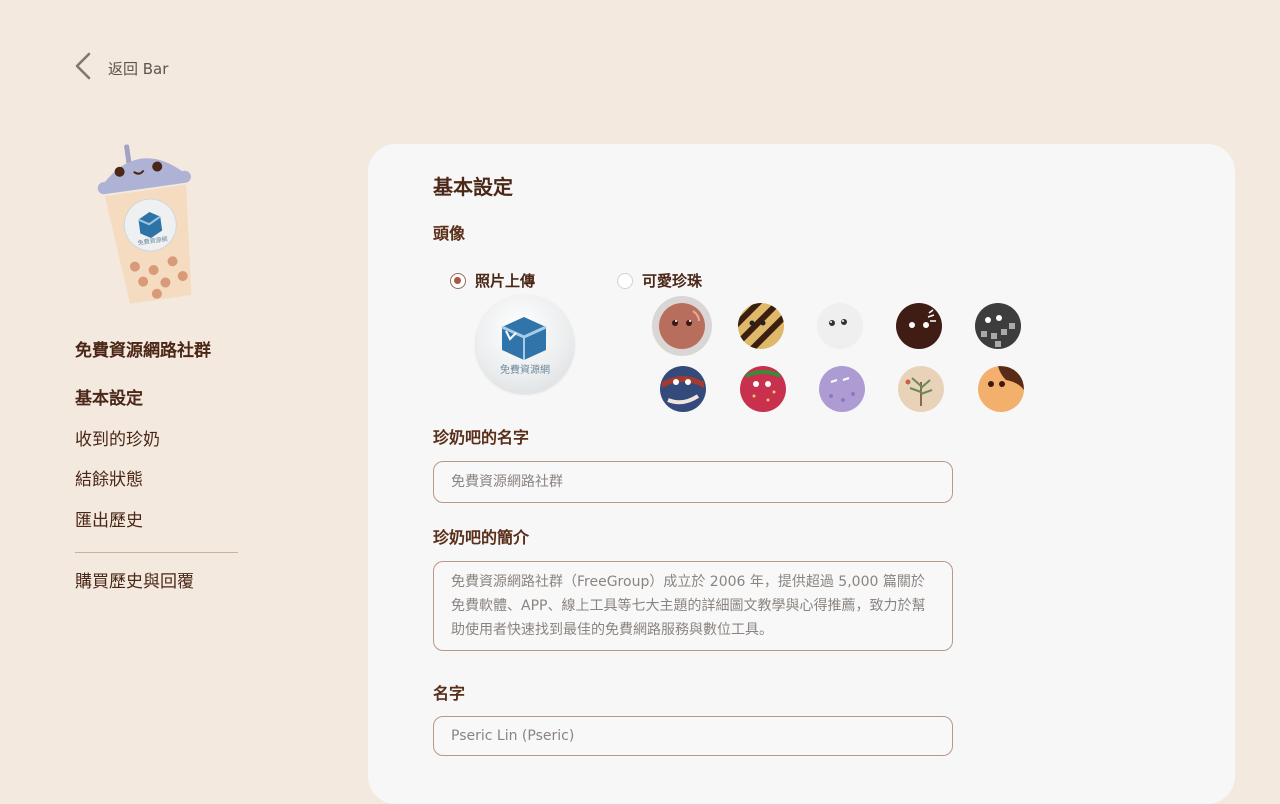  What do you see at coordinates (693, 736) in the screenshot?
I see `name-input: Pseric Lin (Pseric)` at bounding box center [693, 736].